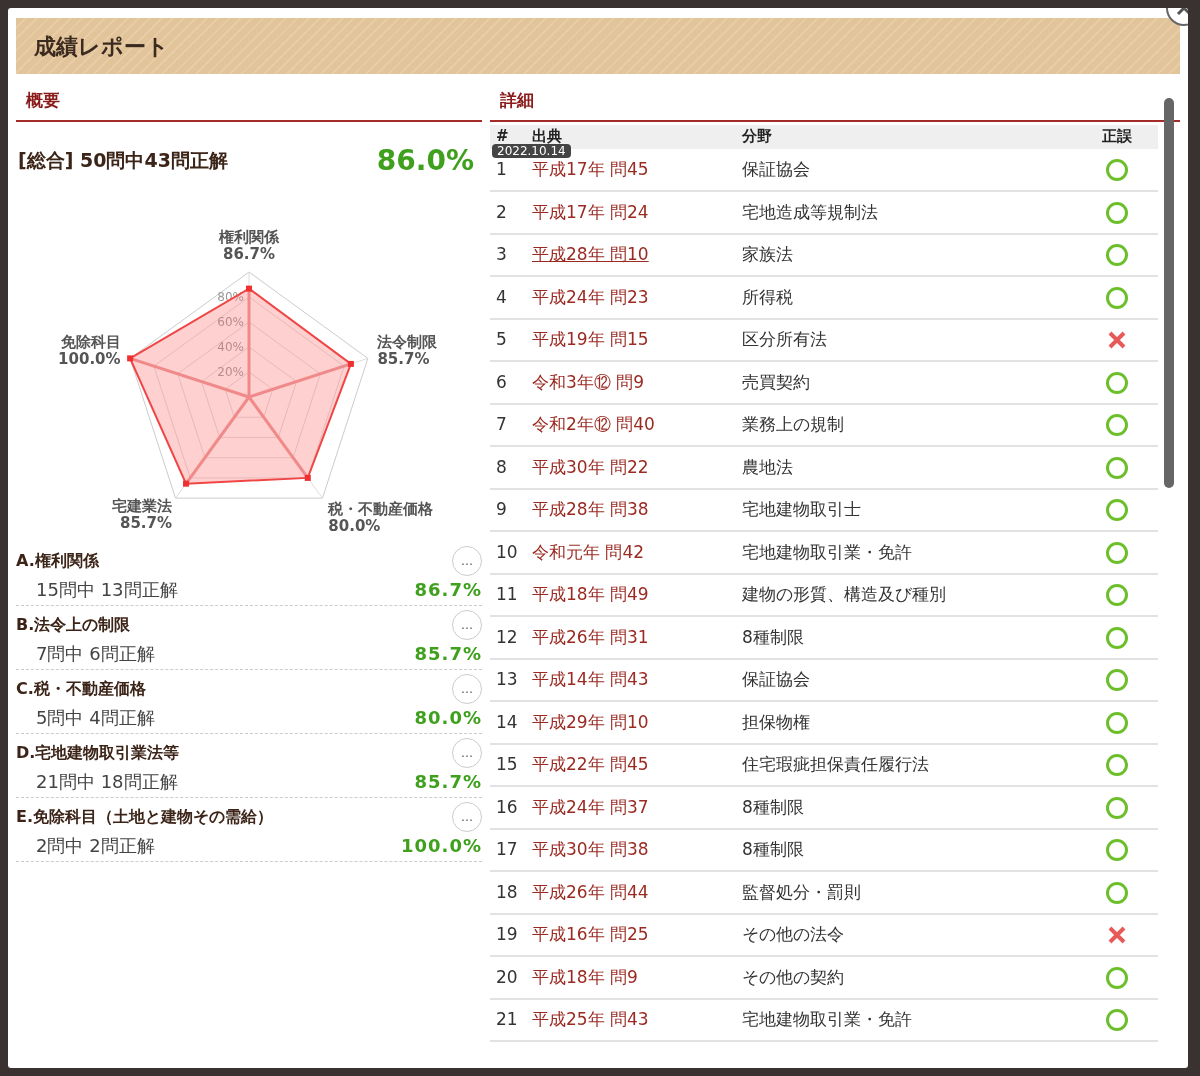 The width and height of the screenshot is (1200, 1076). I want to click on category-rate: 80.0%, so click(448, 717).